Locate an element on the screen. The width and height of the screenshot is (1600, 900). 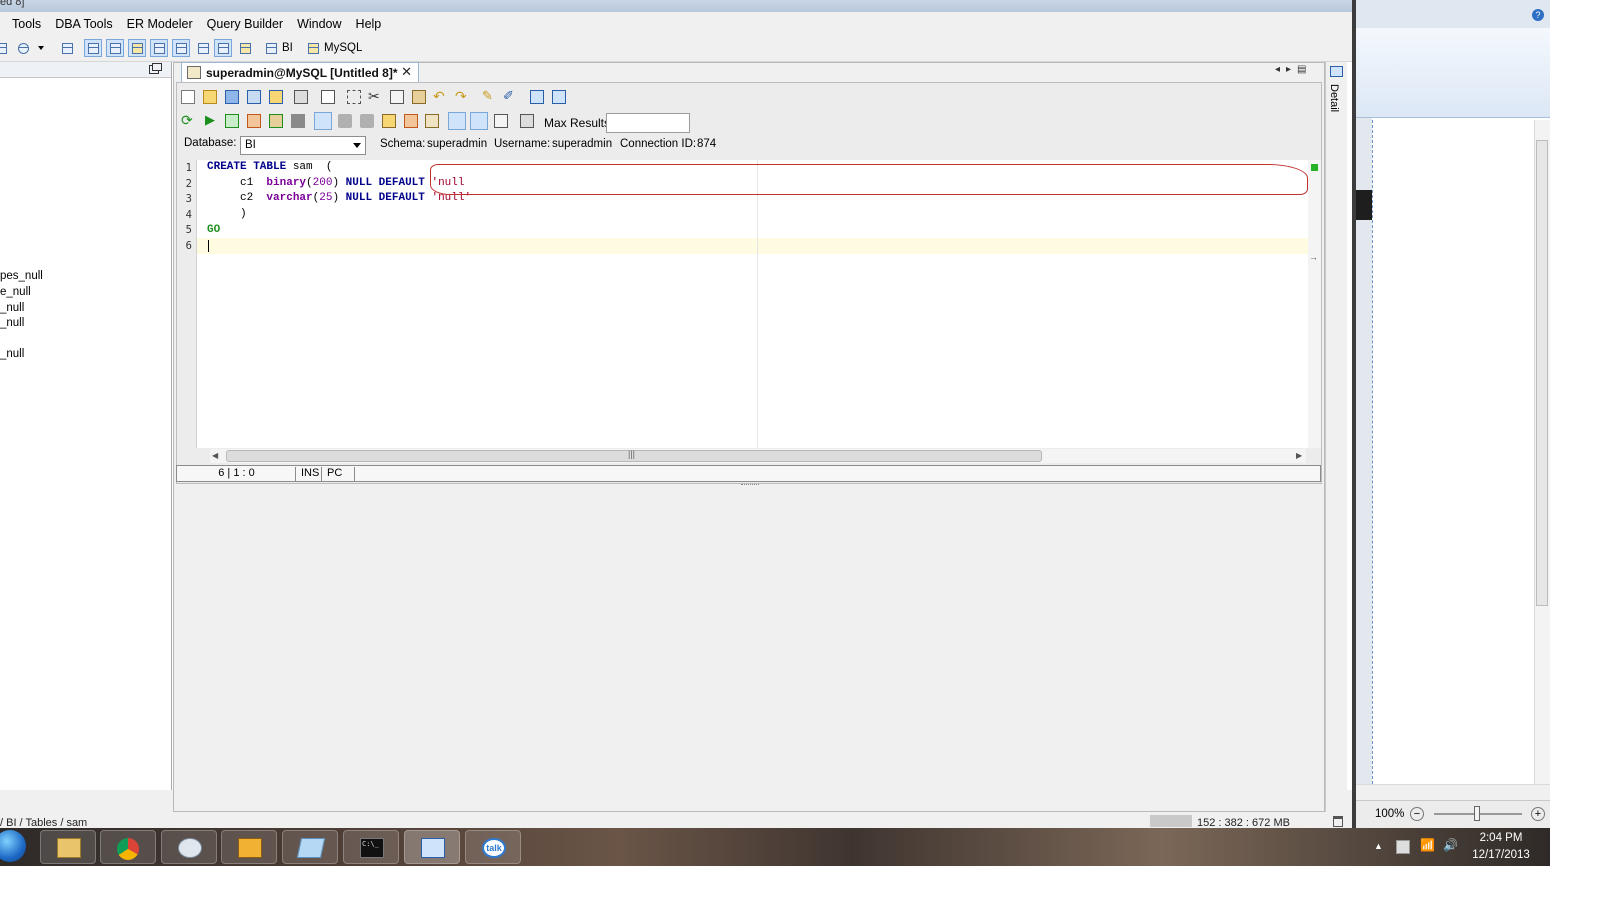
cut-icon: ✂ is located at coordinates (374, 96).